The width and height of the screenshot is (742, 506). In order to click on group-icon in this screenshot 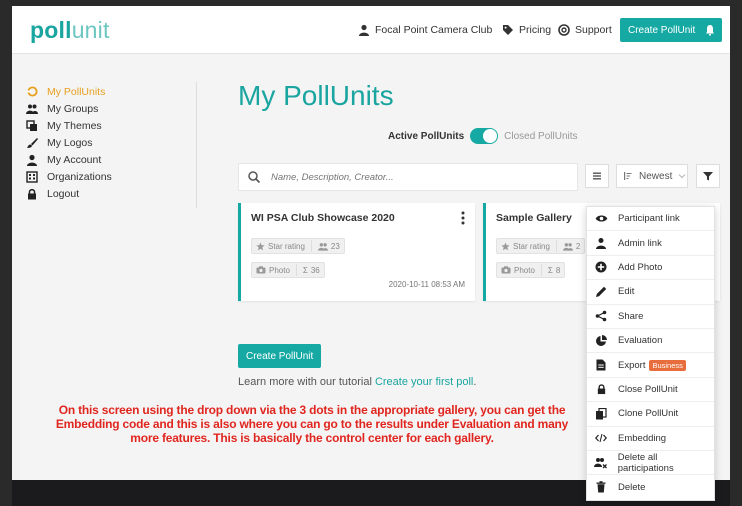, I will do `click(32, 109)`.